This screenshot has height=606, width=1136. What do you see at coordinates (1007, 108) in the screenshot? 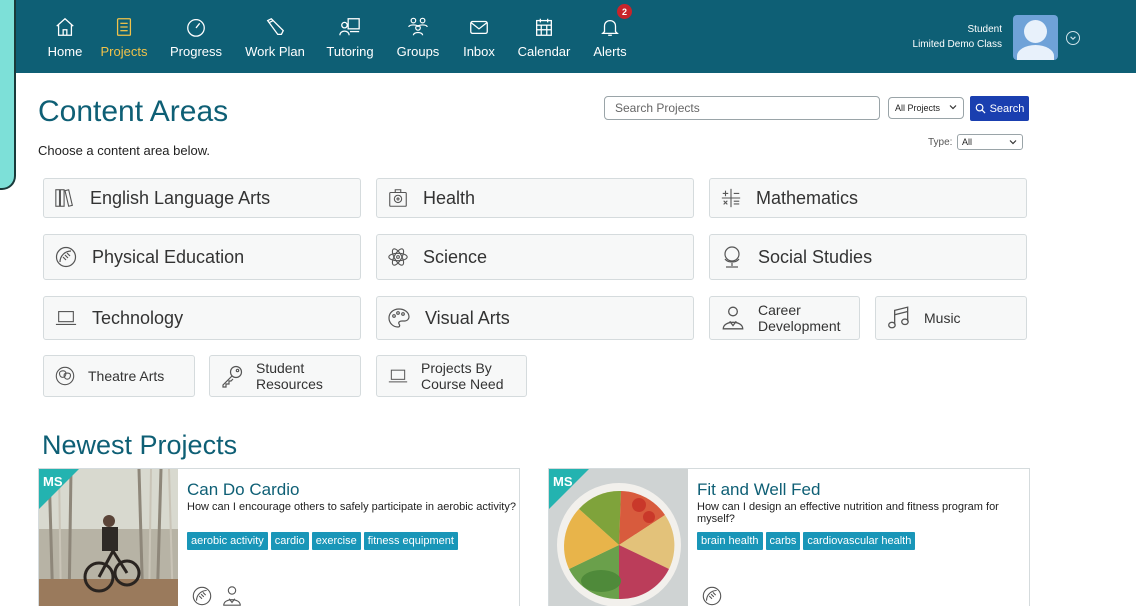
I see `search-button-label: Search` at bounding box center [1007, 108].